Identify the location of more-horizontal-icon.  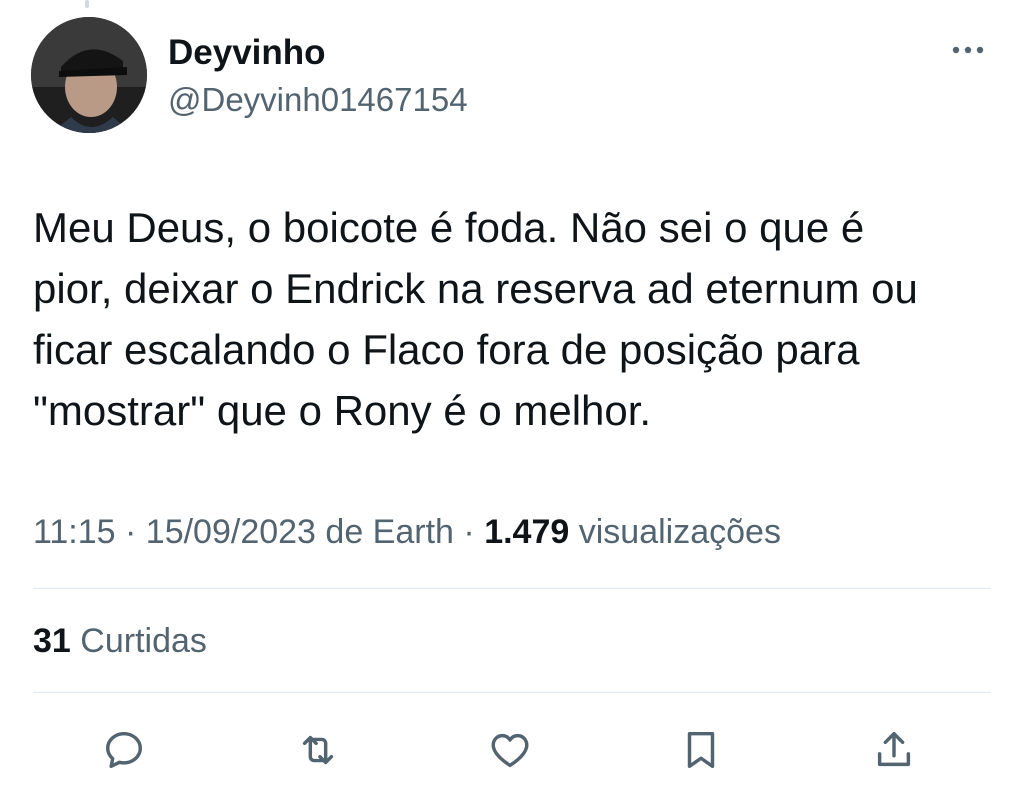
(968, 50).